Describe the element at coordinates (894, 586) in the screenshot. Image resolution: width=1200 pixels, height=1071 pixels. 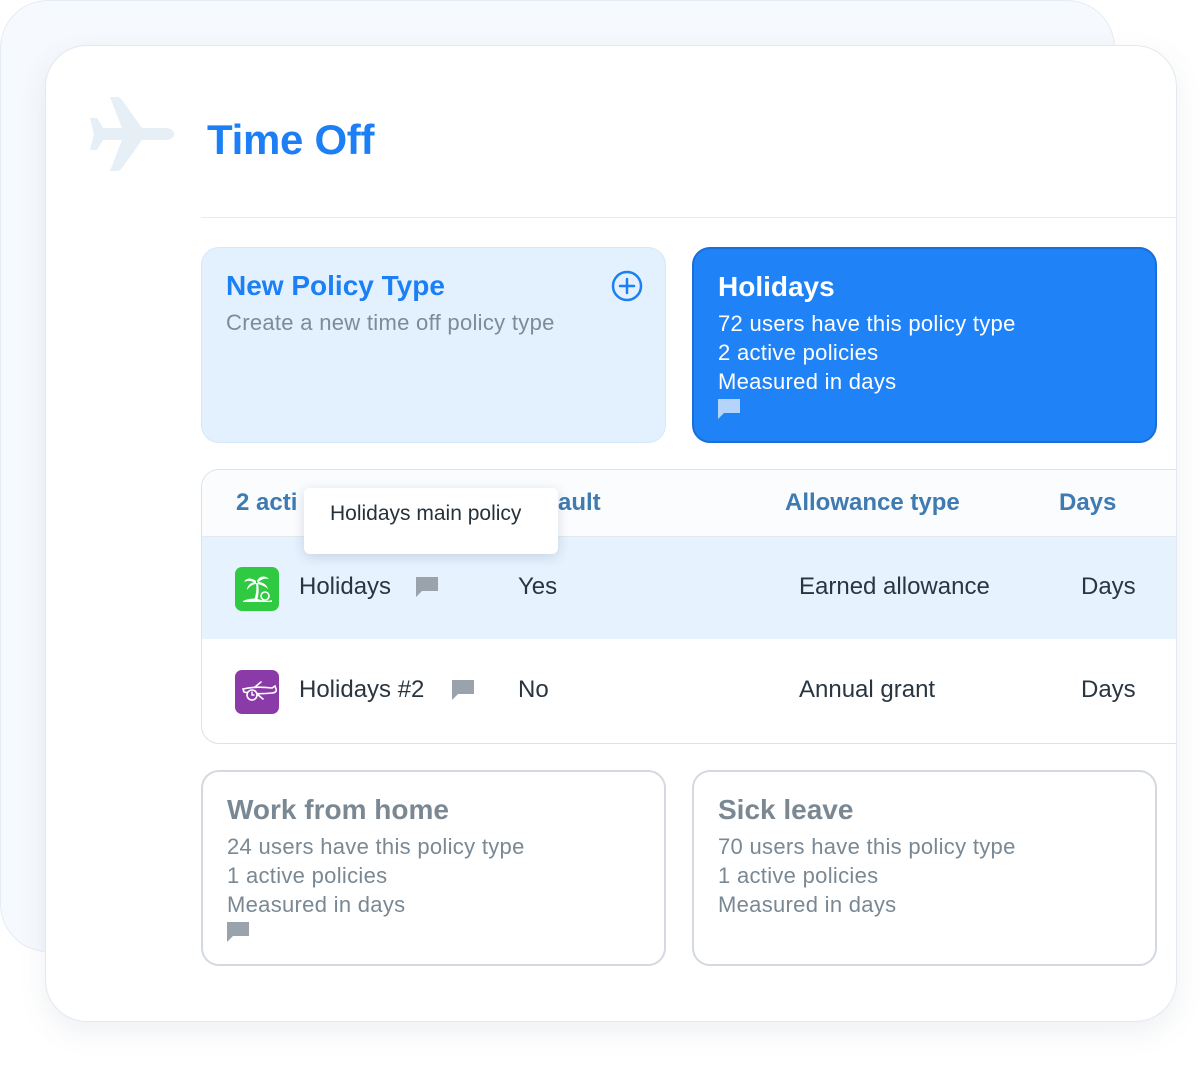
I see `policy-allowance-type: Earned allowance` at that location.